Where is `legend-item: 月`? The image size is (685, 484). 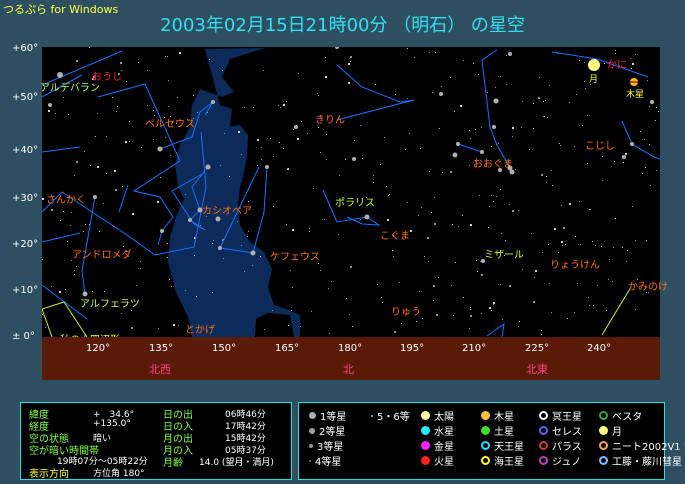
legend-item: 月 is located at coordinates (610, 430).